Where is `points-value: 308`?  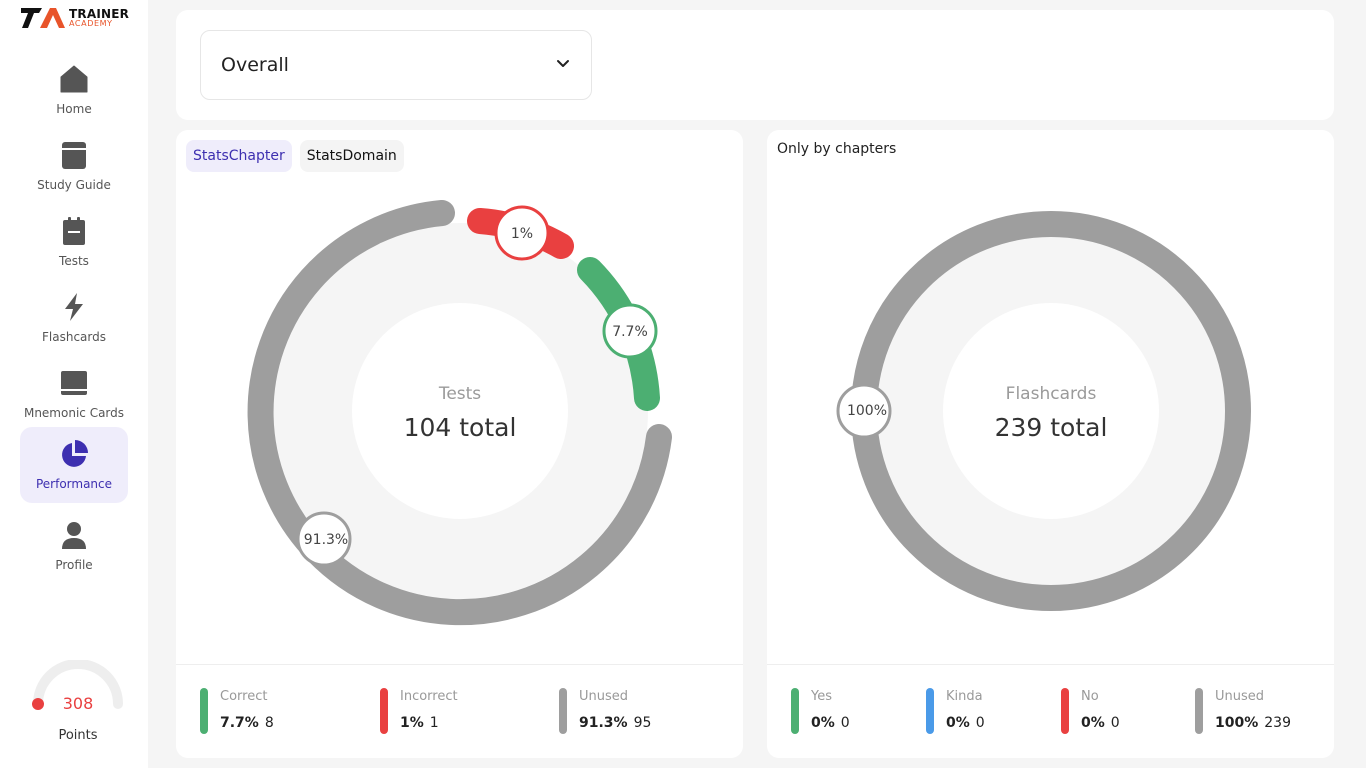
points-value: 308 is located at coordinates (78, 703).